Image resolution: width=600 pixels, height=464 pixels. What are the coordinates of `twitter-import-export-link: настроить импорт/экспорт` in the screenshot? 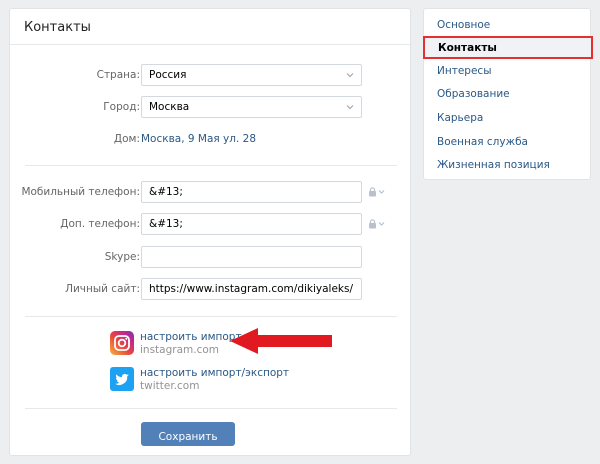 It's located at (214, 373).